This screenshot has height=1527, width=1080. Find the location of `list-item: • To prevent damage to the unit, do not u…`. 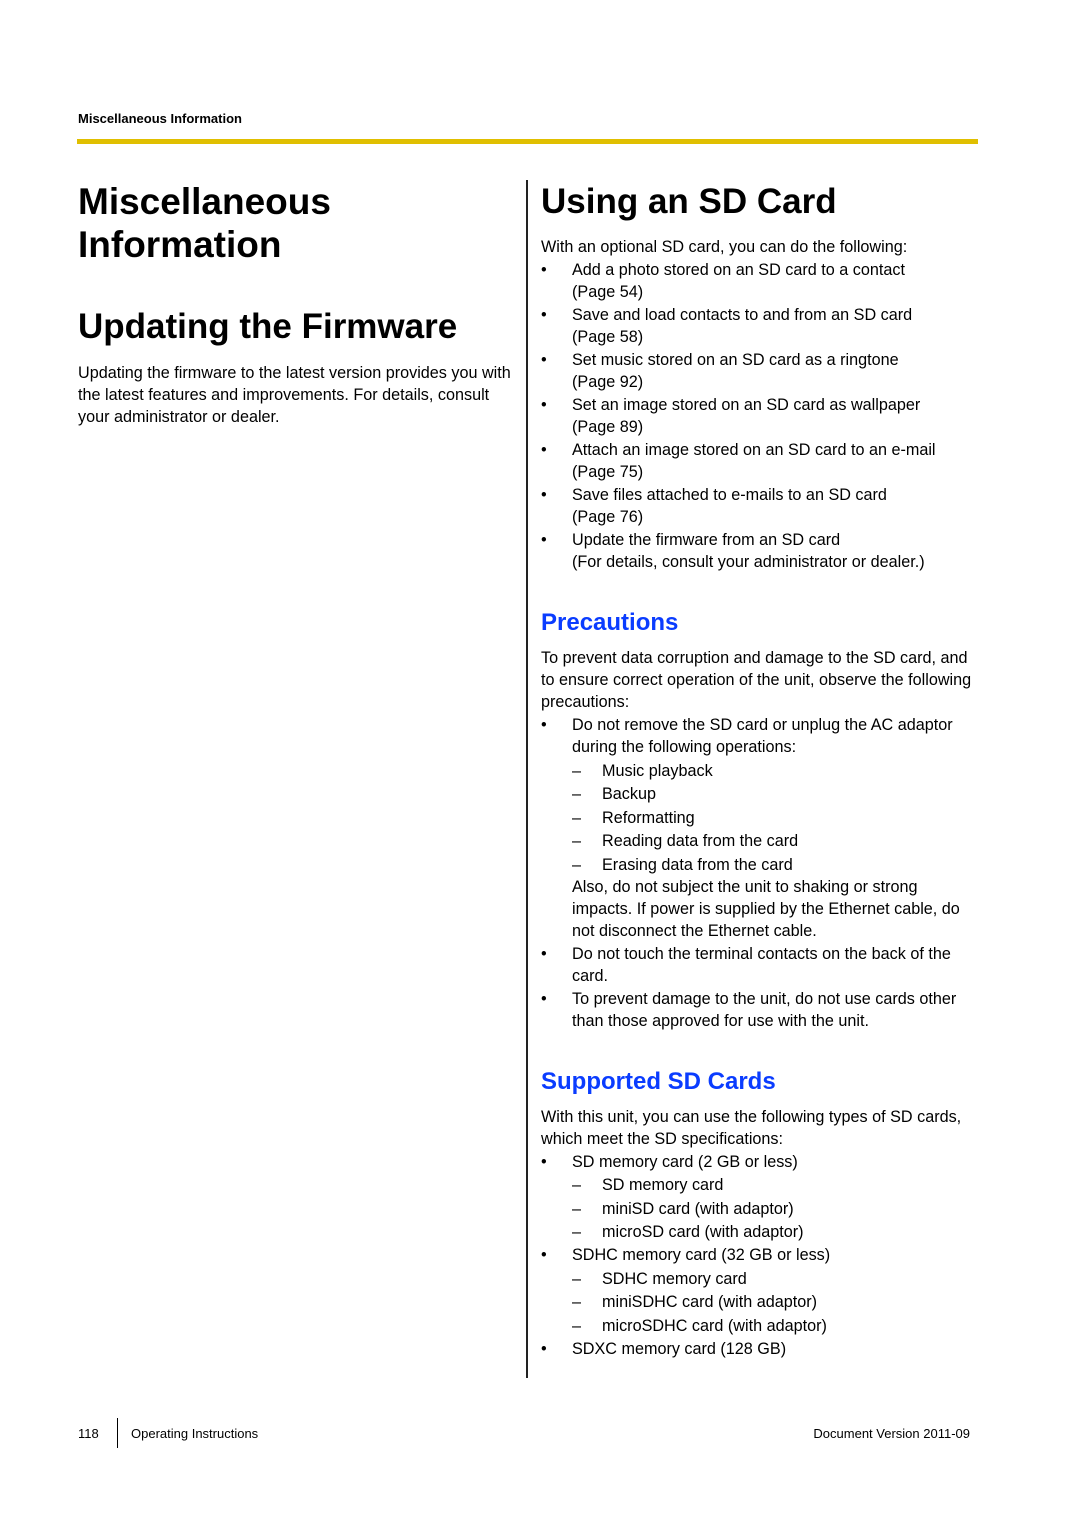

list-item: • To prevent damage to the unit, do not u… is located at coordinates (749, 1009).